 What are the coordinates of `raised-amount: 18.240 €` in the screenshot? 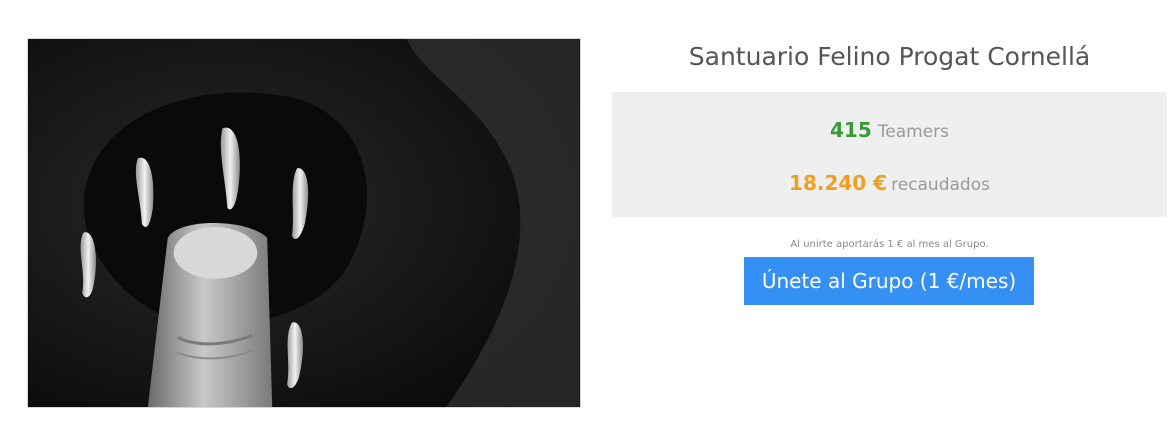 It's located at (838, 183).